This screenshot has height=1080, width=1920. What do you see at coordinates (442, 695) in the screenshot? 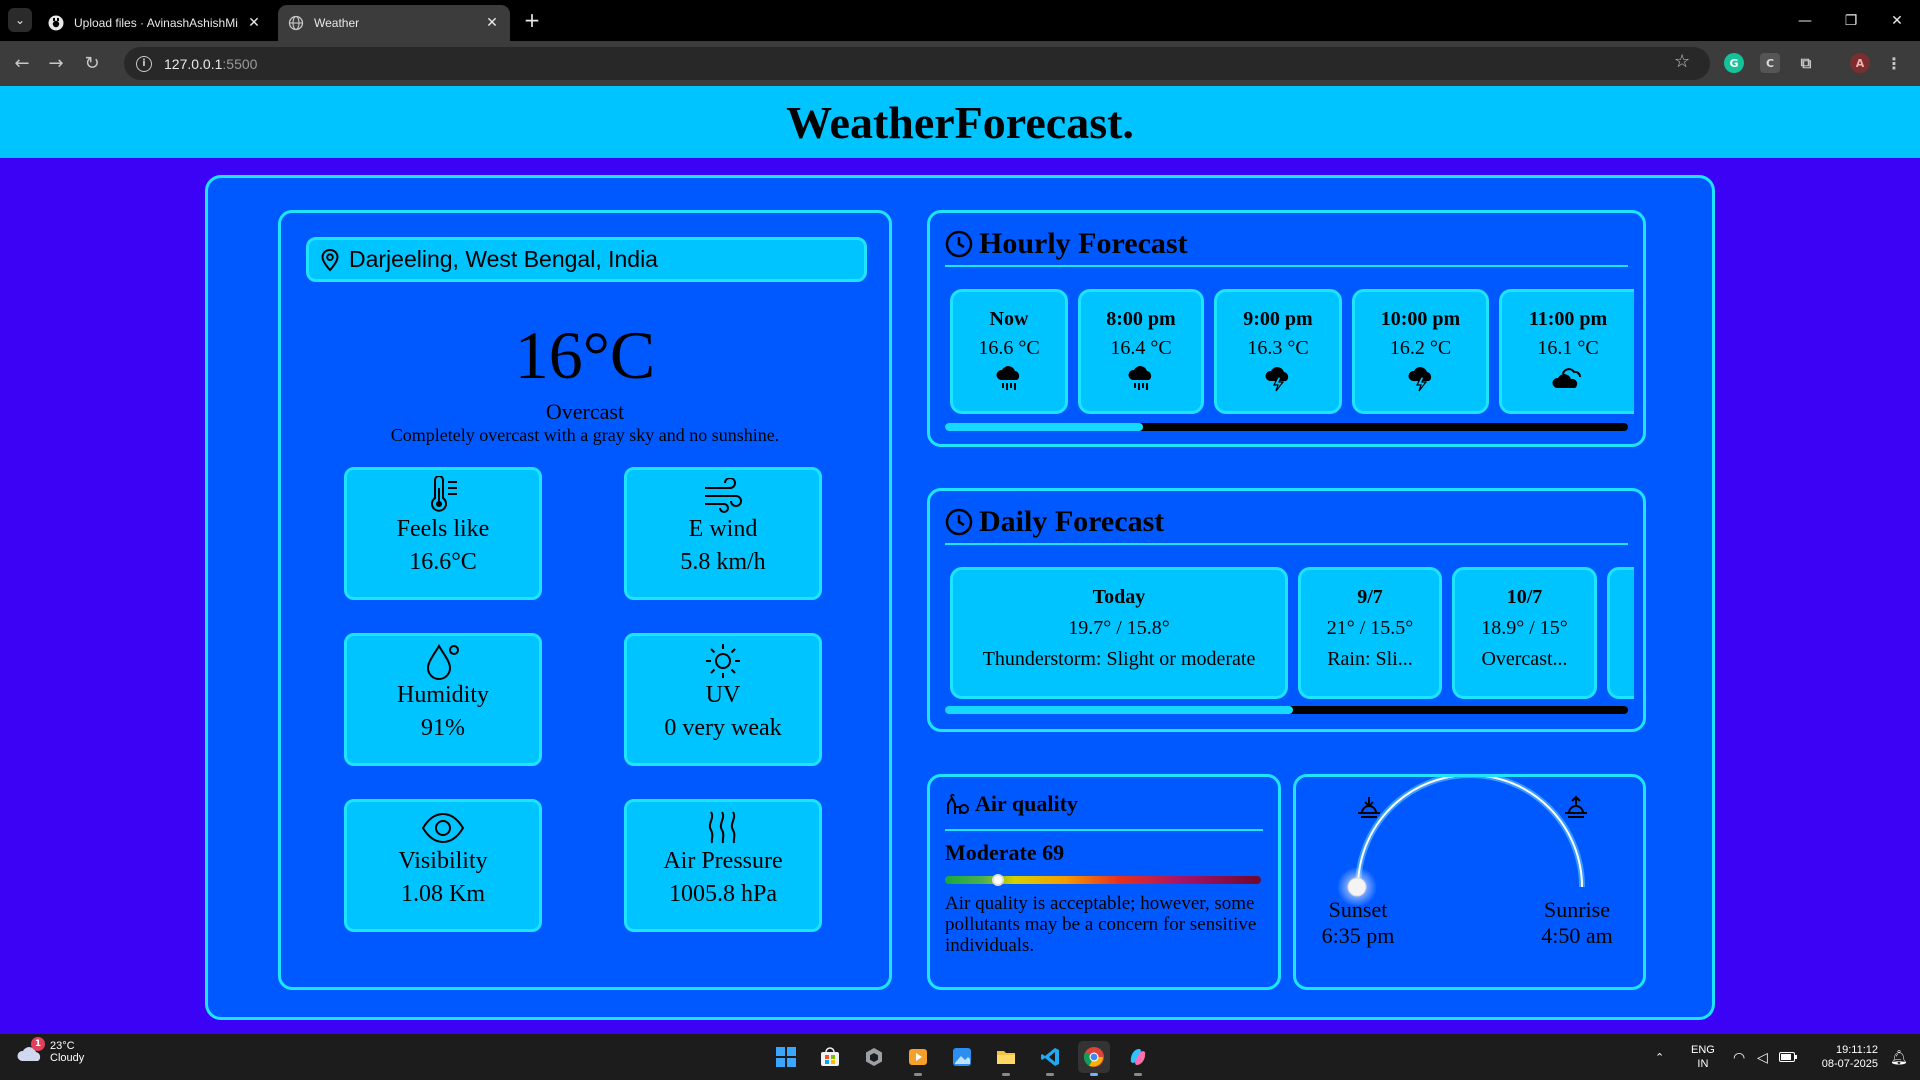
I see `tile-label: Humidity` at bounding box center [442, 695].